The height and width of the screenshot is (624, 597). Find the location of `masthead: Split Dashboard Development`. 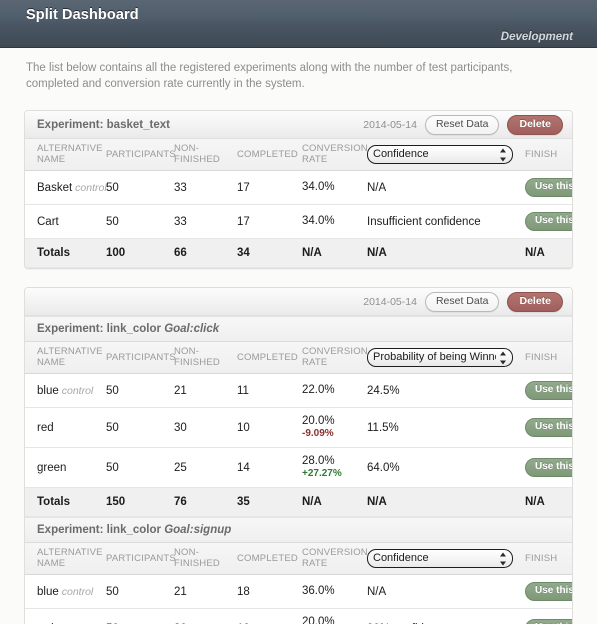

masthead: Split Dashboard Development is located at coordinates (298, 24).